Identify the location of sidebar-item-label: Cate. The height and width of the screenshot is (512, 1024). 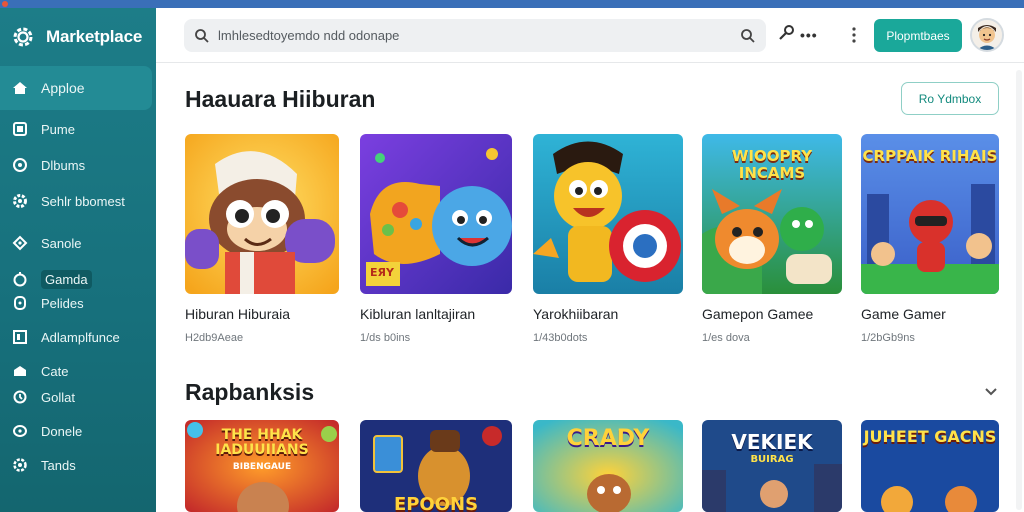
(55, 371).